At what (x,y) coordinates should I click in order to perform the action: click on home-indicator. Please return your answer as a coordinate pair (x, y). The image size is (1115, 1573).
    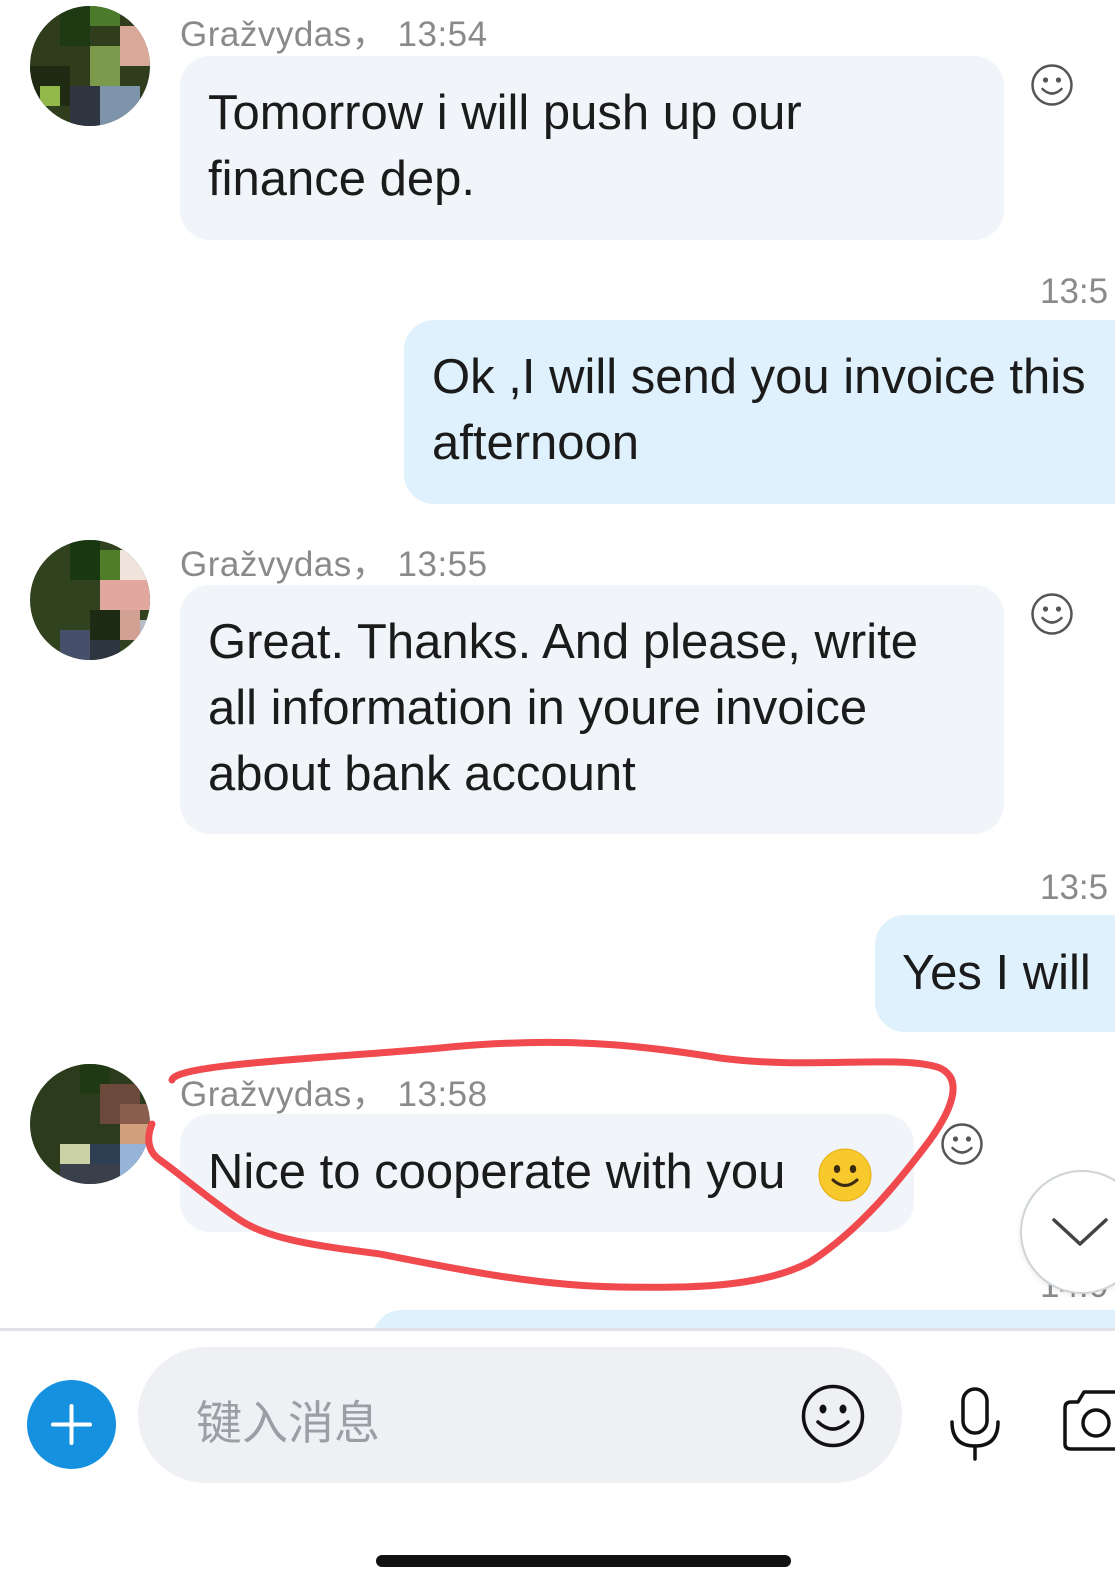
    Looking at the image, I should click on (583, 1561).